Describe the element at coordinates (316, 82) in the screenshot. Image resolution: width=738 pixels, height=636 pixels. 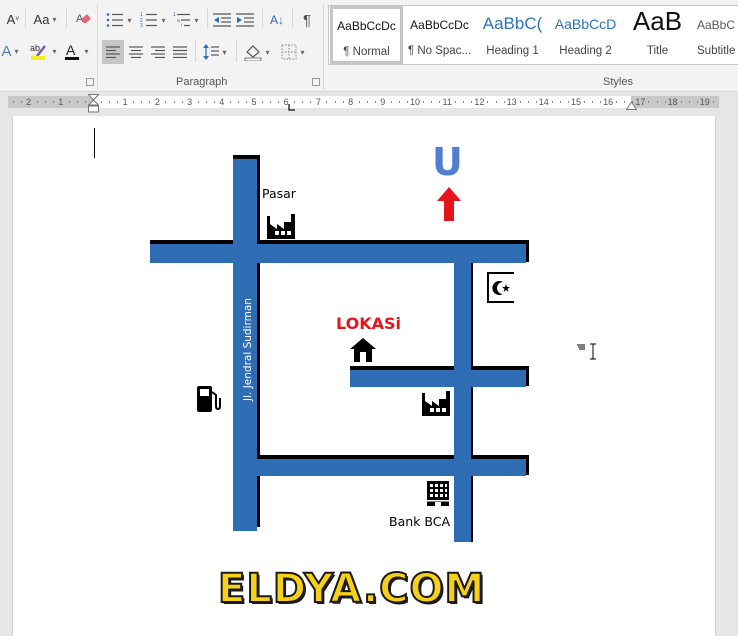
I see `paragraph-dialog-launcher-icon` at that location.